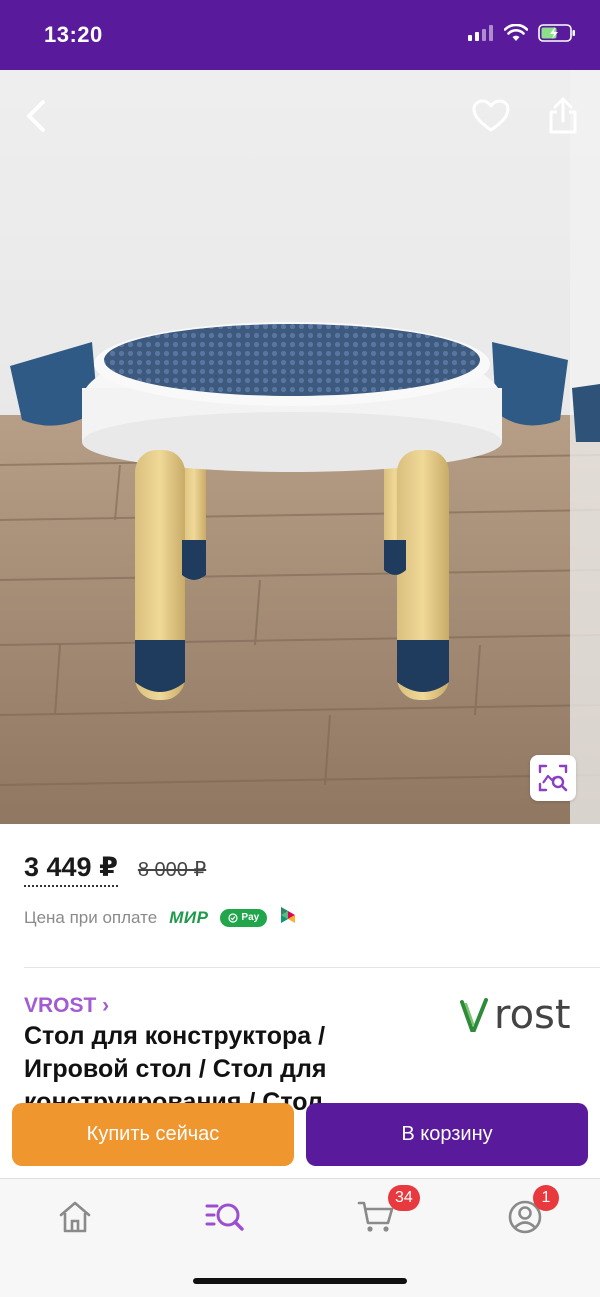 This screenshot has height=1297, width=600. I want to click on tab-catalog, so click(225, 1217).